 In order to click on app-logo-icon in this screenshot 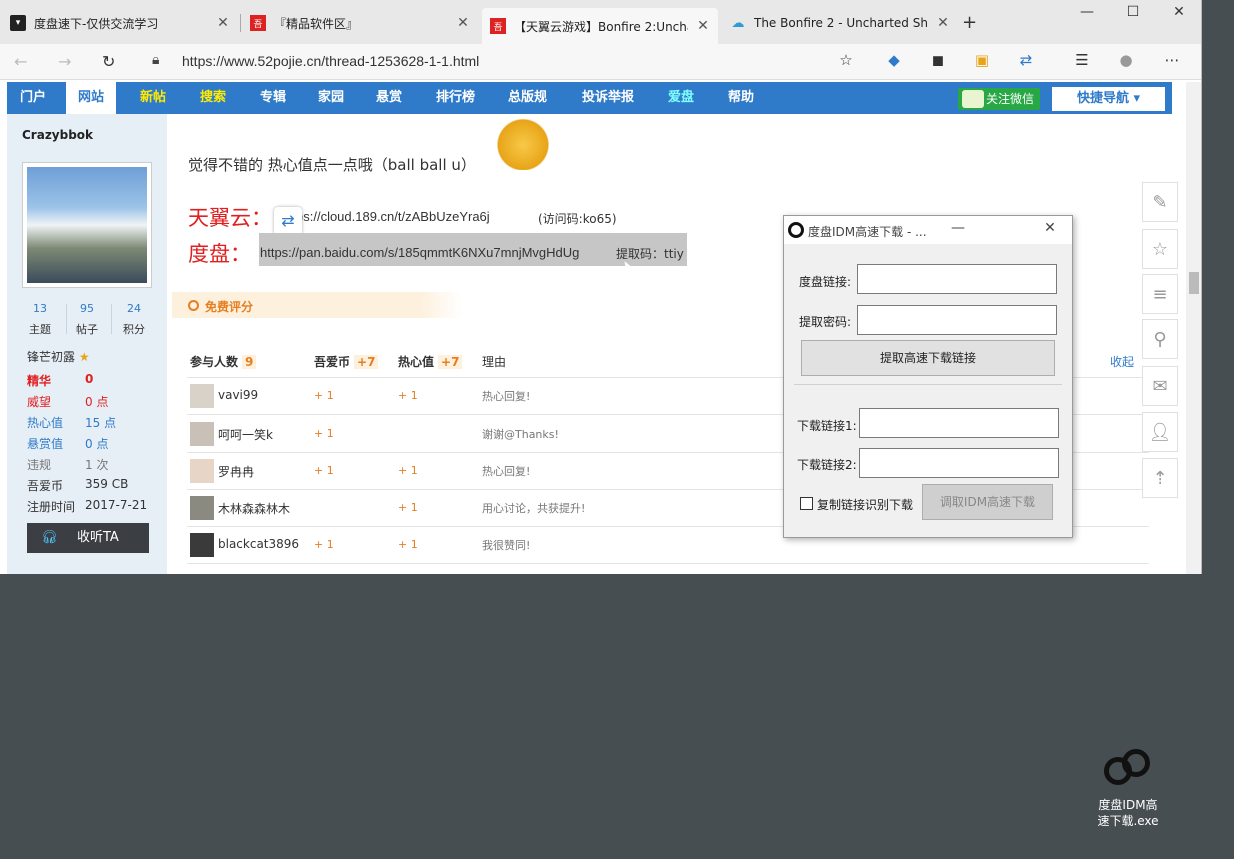, I will do `click(1127, 769)`.